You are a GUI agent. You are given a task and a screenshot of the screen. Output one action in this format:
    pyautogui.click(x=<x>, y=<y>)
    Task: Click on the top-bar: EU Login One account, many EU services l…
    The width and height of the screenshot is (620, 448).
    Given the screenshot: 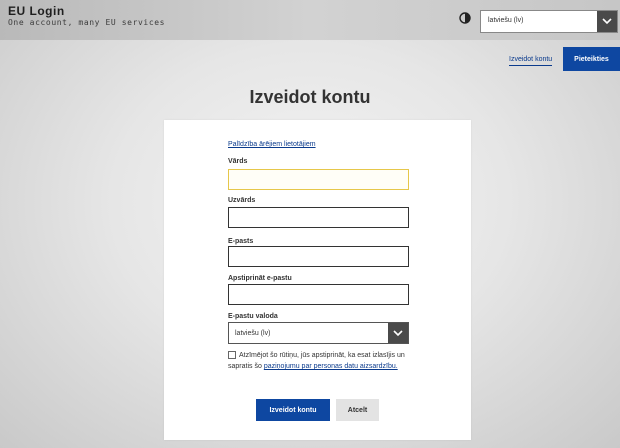 What is the action you would take?
    pyautogui.click(x=310, y=20)
    